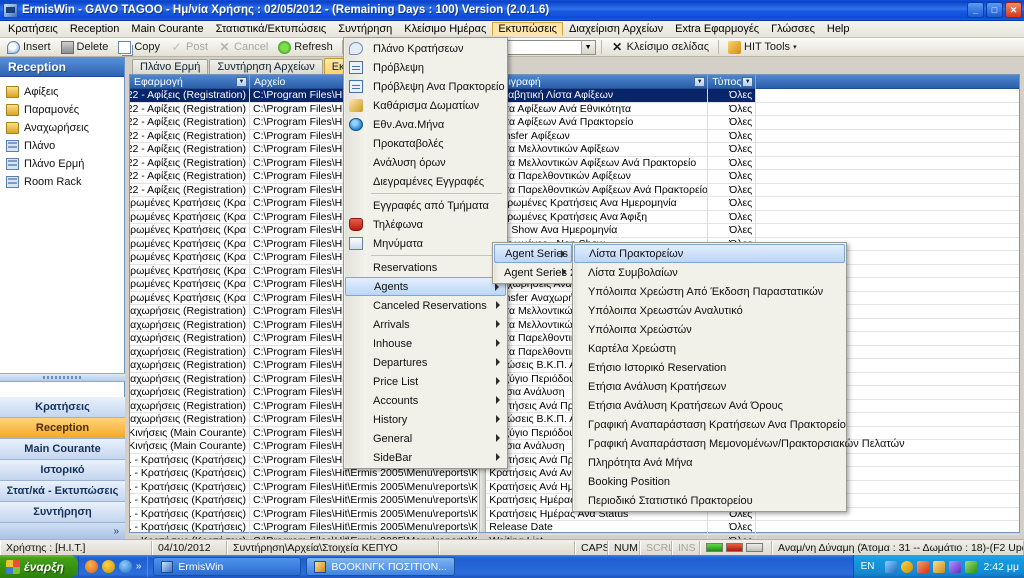 The width and height of the screenshot is (1024, 578). I want to click on menu-item-8: Εγγραφές από Τμήματα, so click(425, 205).